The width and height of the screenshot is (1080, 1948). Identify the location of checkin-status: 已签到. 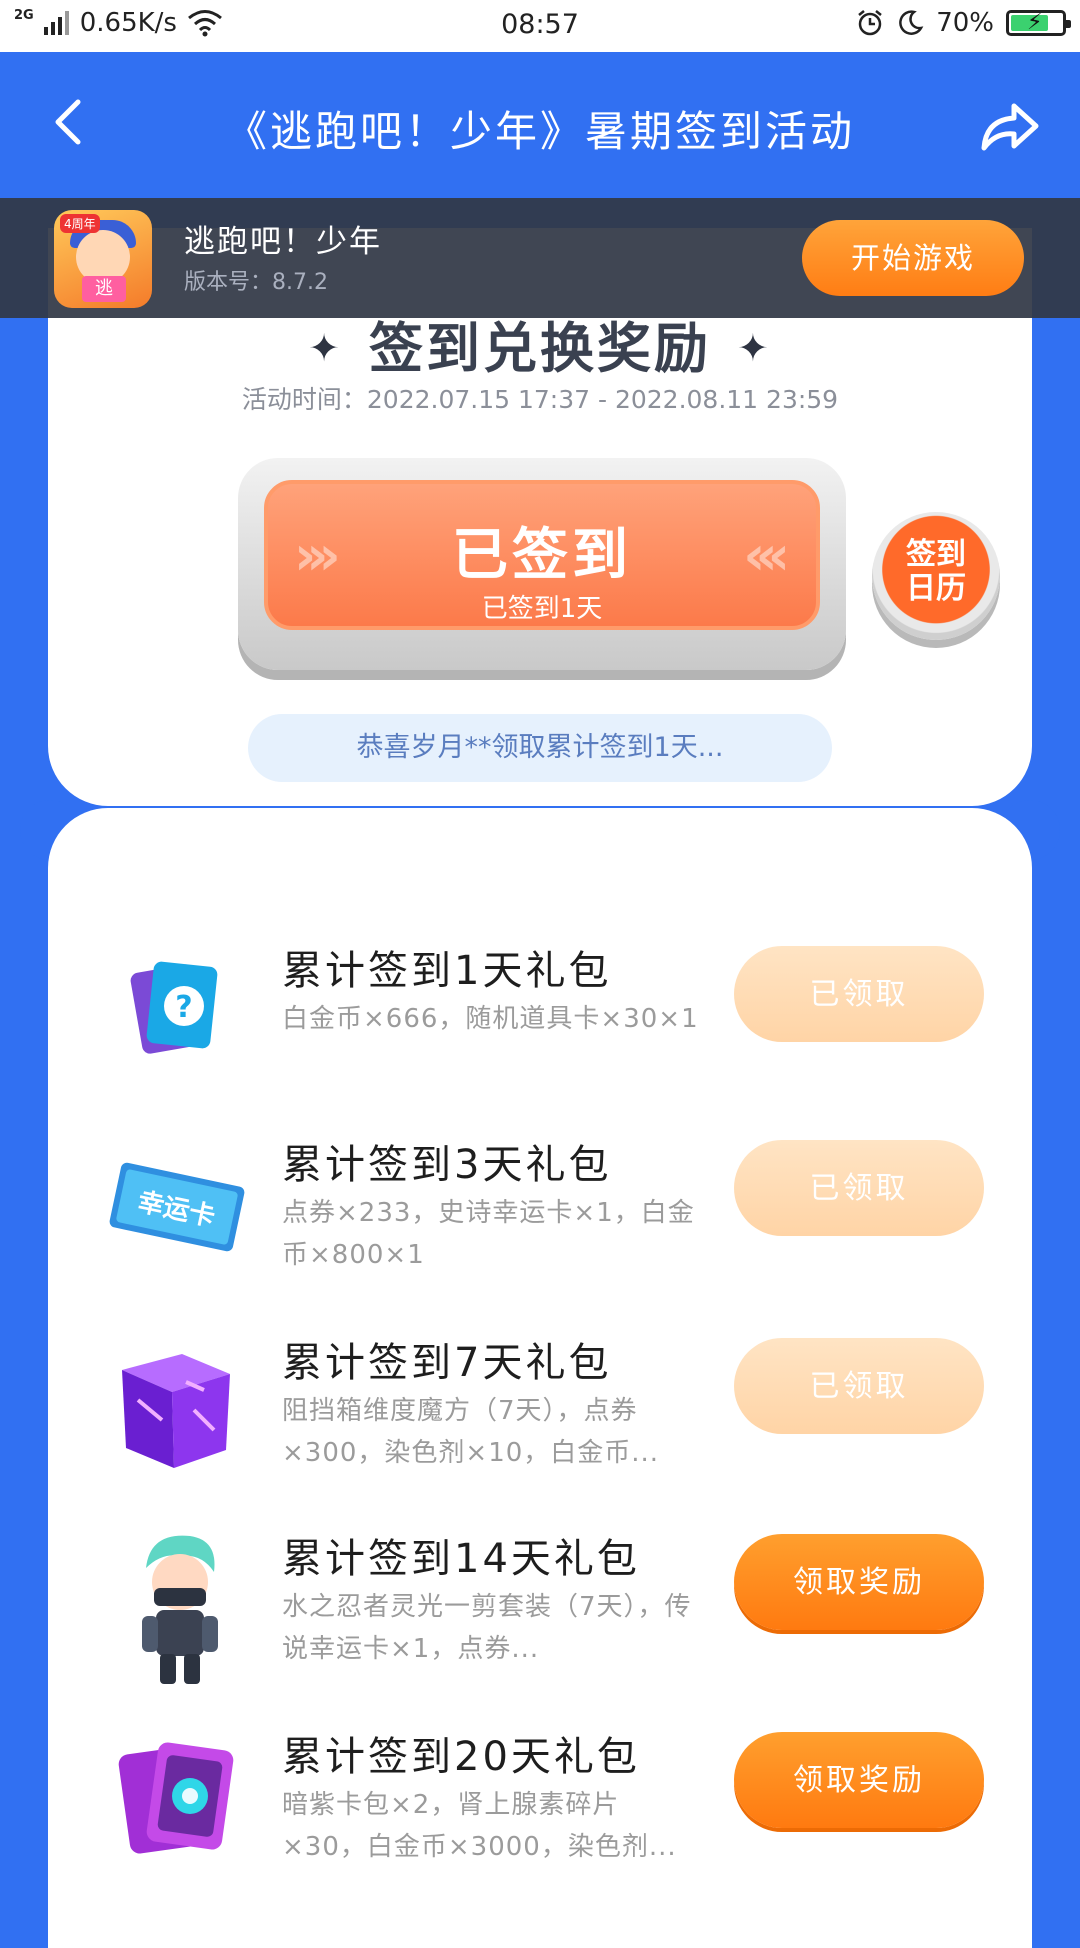
(542, 555).